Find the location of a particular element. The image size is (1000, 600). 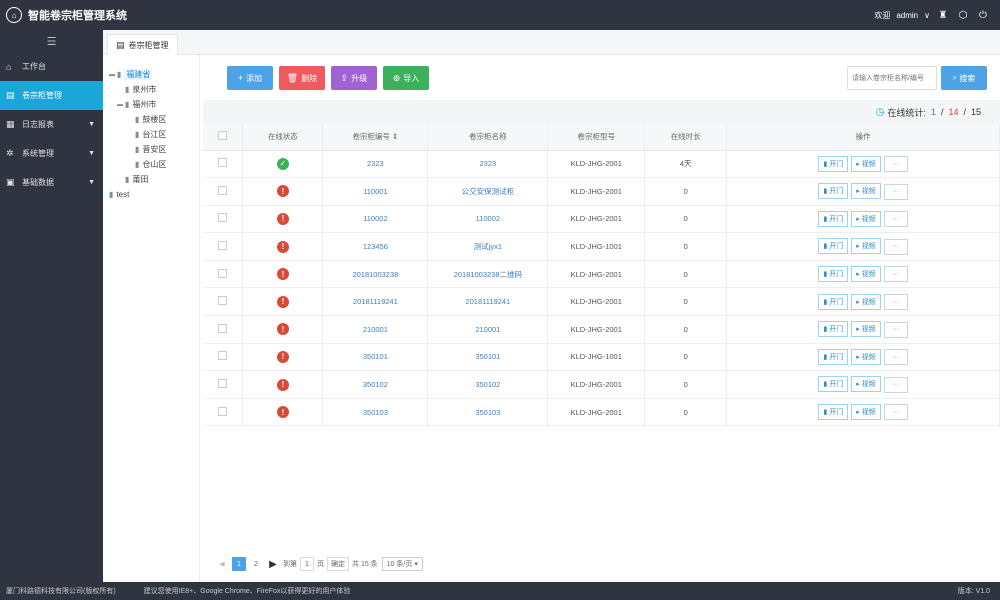

tree-node: ▬ ▮ 福建省 is located at coordinates (151, 74).